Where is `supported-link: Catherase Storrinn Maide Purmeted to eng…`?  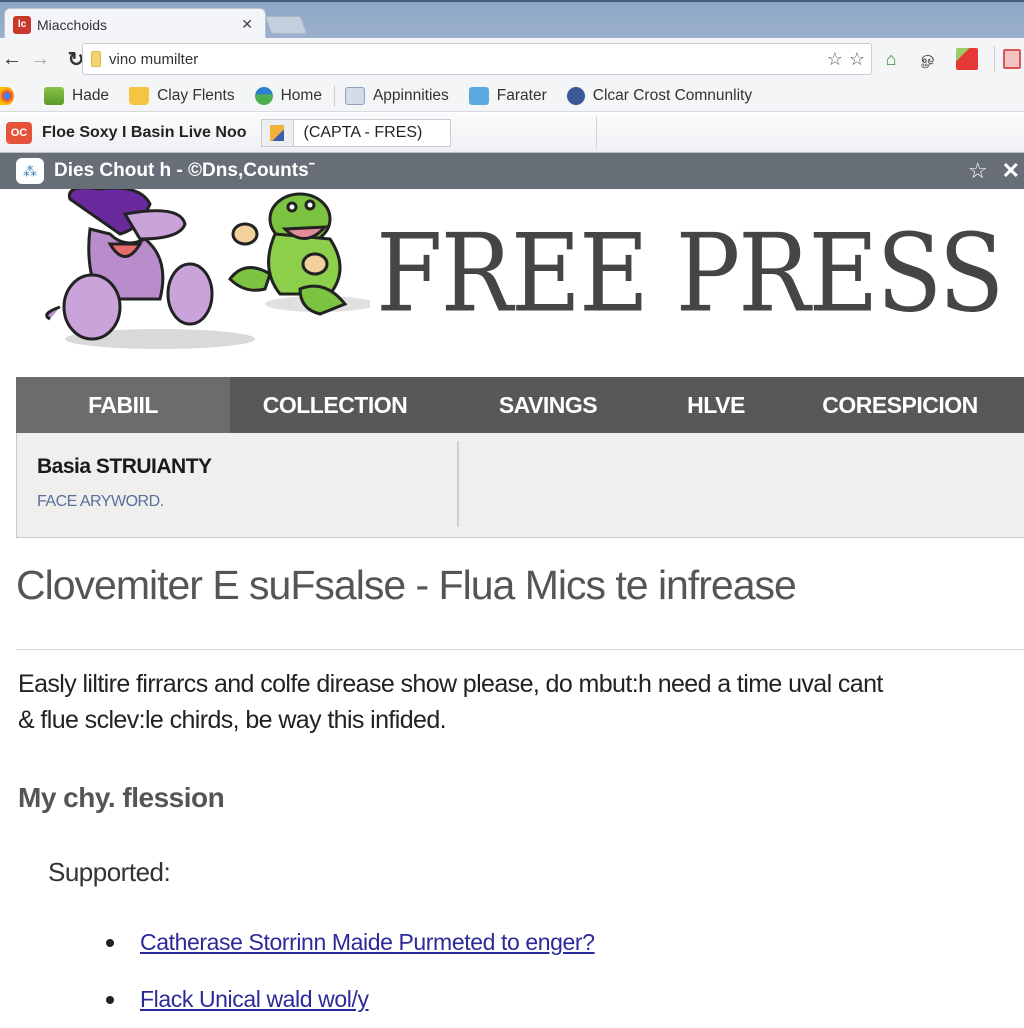
supported-link: Catherase Storrinn Maide Purmeted to eng… is located at coordinates (367, 942).